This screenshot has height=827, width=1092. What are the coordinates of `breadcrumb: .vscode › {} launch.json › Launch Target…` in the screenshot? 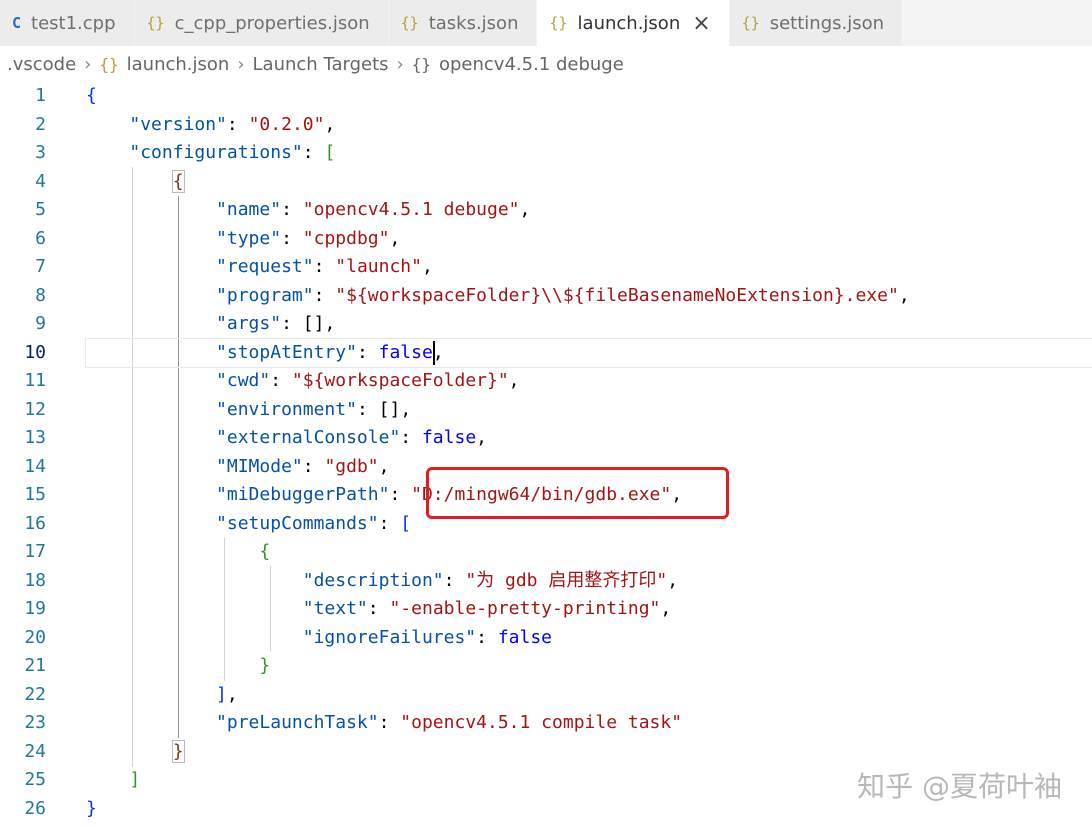 It's located at (546, 64).